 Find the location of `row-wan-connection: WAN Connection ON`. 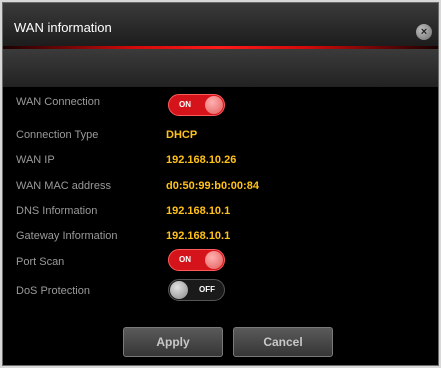

row-wan-connection: WAN Connection ON is located at coordinates (220, 104).